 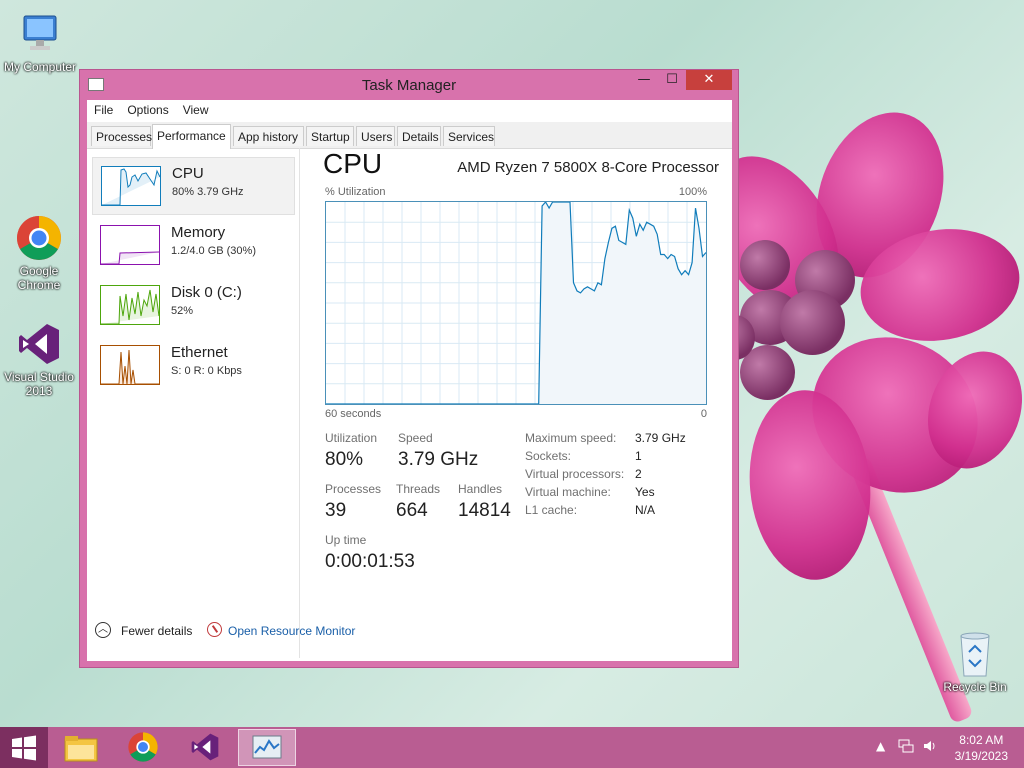 I want to click on handles-label: Handles, so click(x=480, y=489).